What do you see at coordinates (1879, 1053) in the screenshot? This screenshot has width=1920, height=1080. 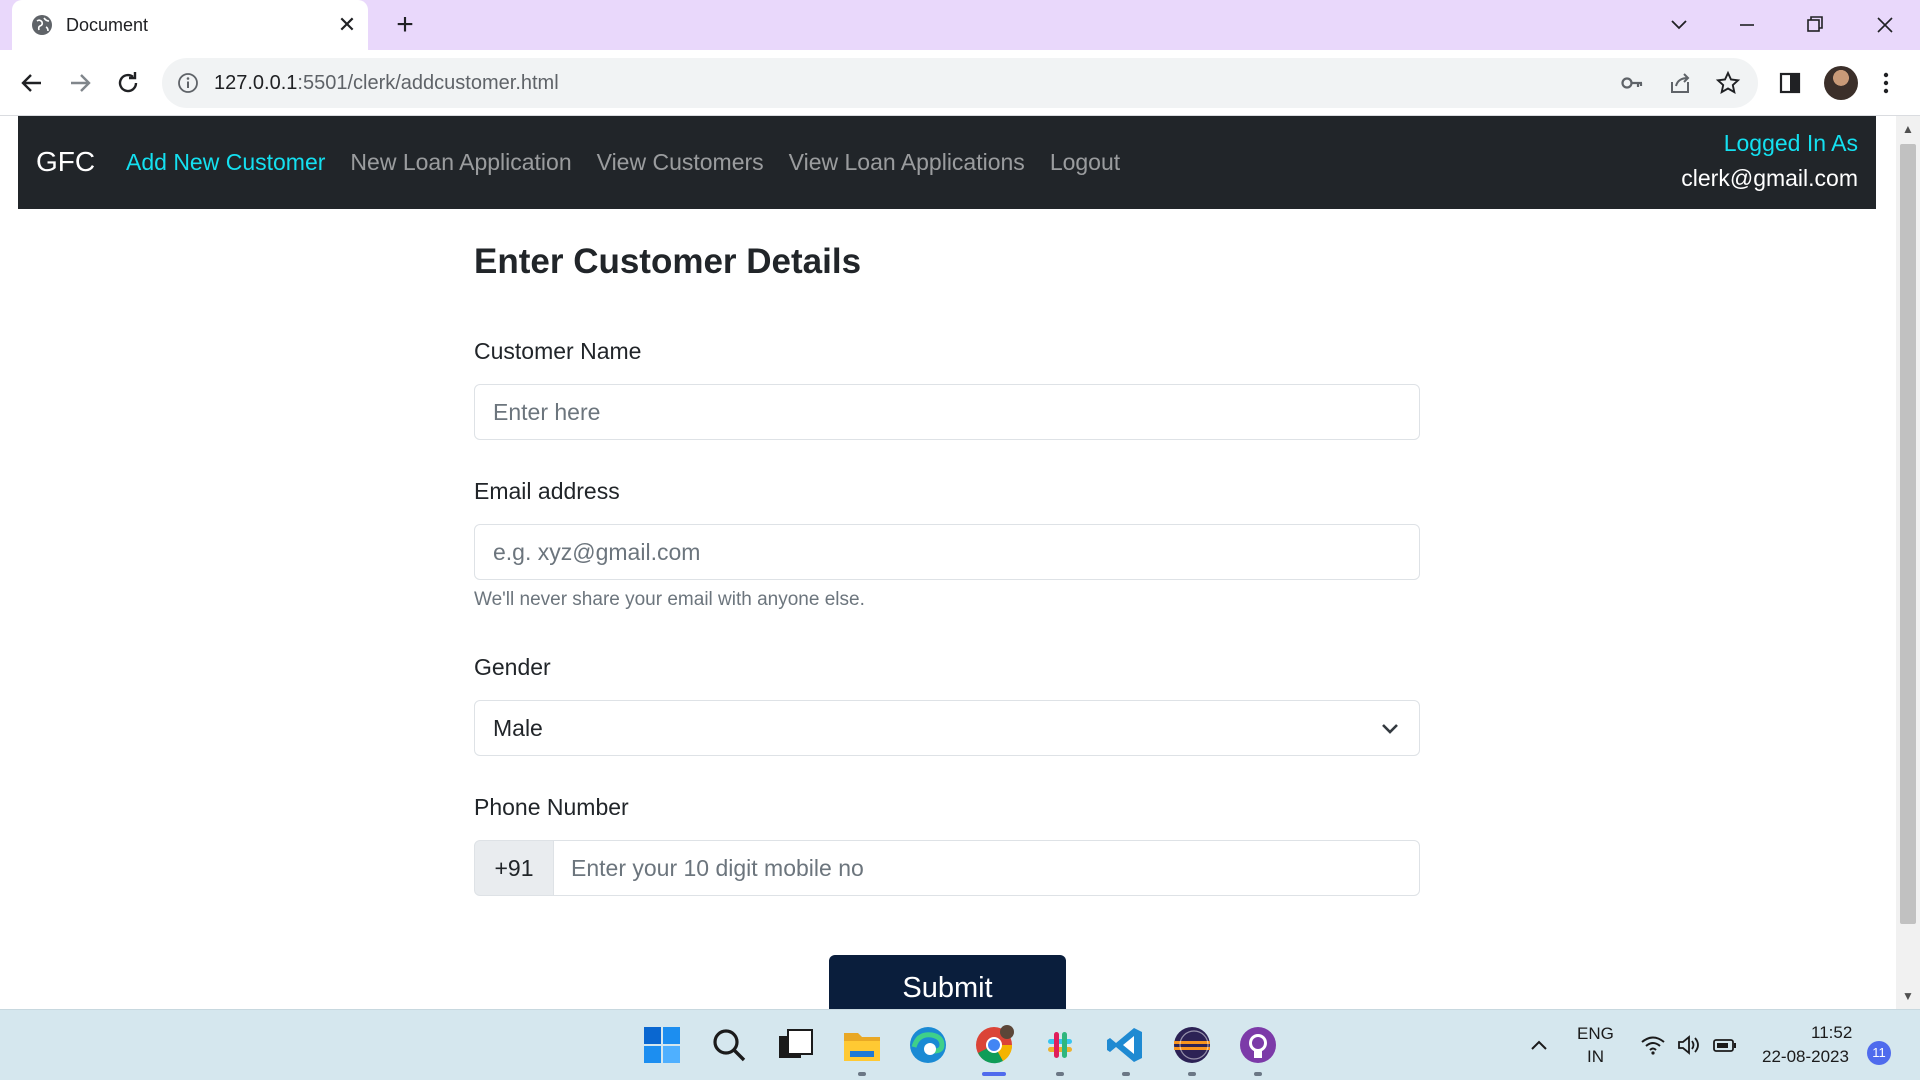 I see `notification-badge: 11` at bounding box center [1879, 1053].